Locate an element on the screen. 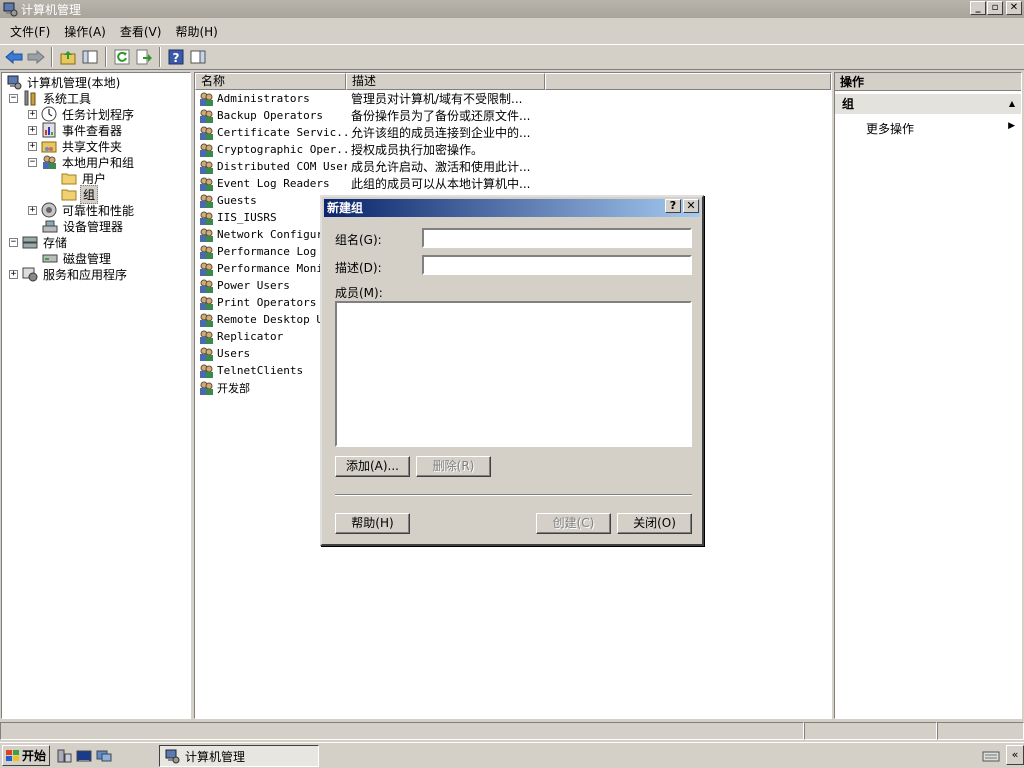 The height and width of the screenshot is (768, 1024). taskbar-item-computer-management: 计算机管理 is located at coordinates (239, 756).